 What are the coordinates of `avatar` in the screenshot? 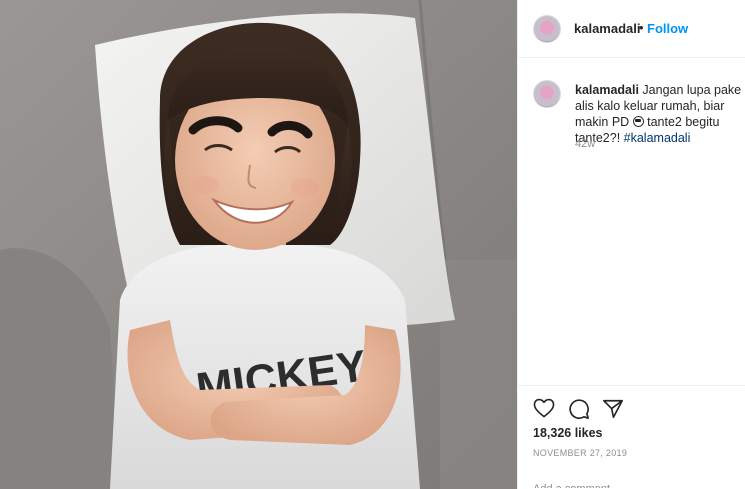 It's located at (547, 29).